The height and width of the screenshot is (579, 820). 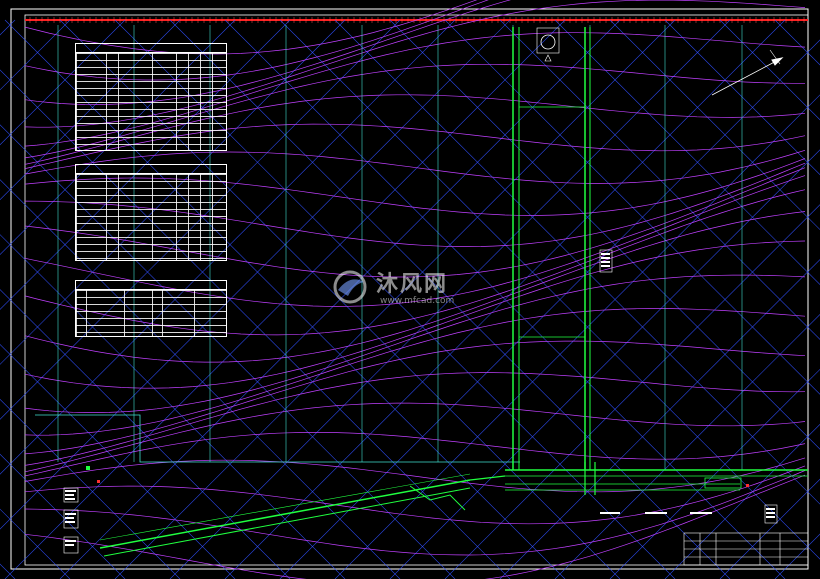 What do you see at coordinates (551, 248) in the screenshot?
I see `vertical-alignment` at bounding box center [551, 248].